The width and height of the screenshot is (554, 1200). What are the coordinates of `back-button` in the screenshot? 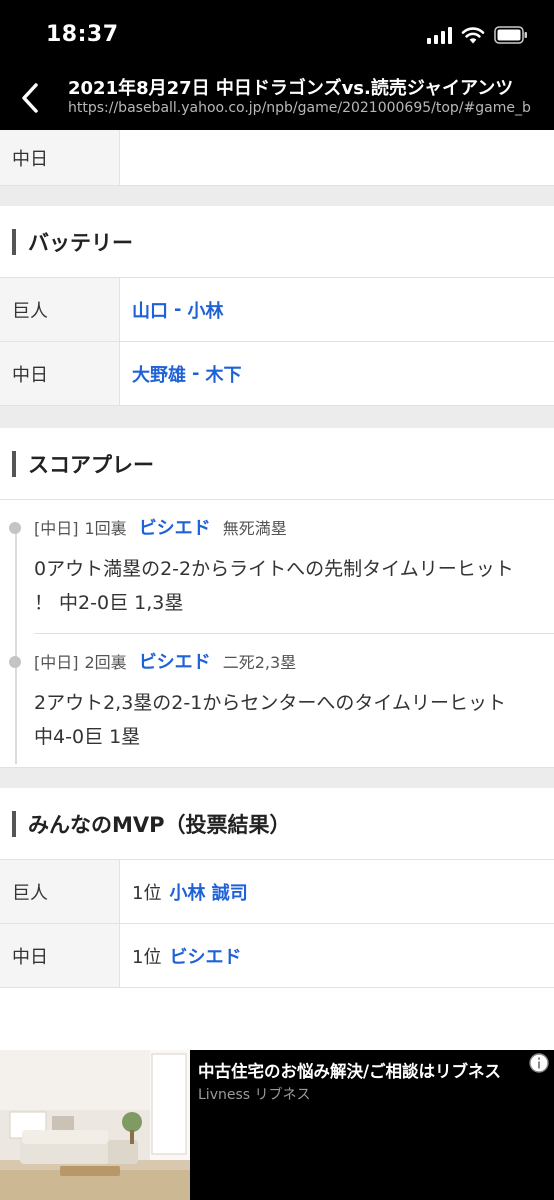 It's located at (30, 98).